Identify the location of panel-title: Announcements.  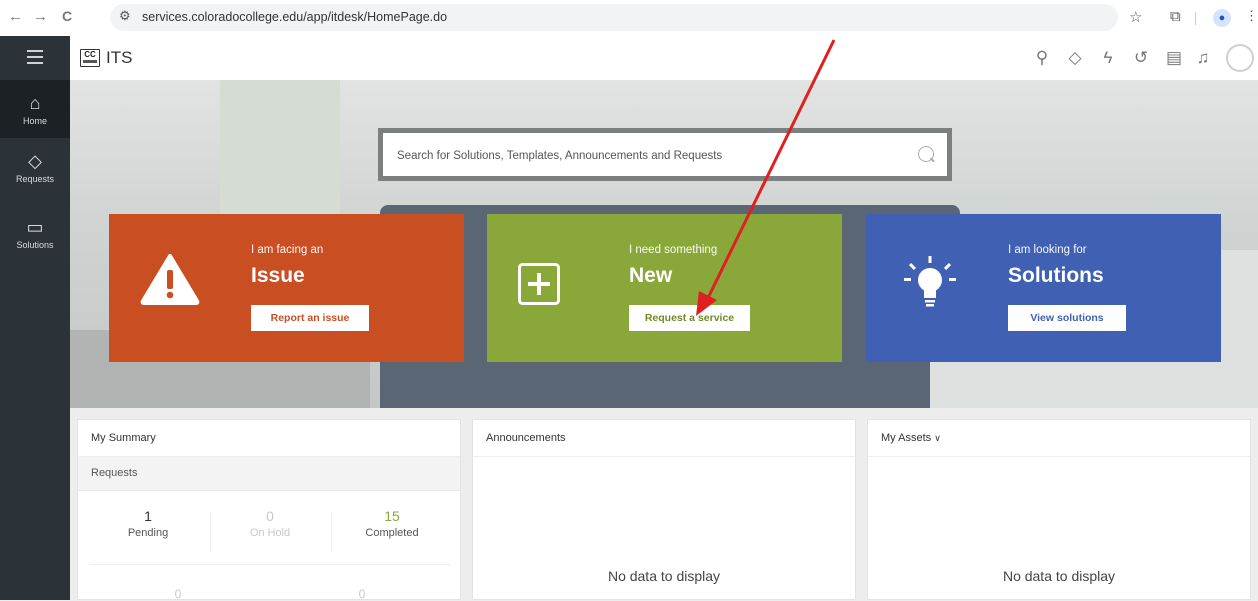
(664, 438).